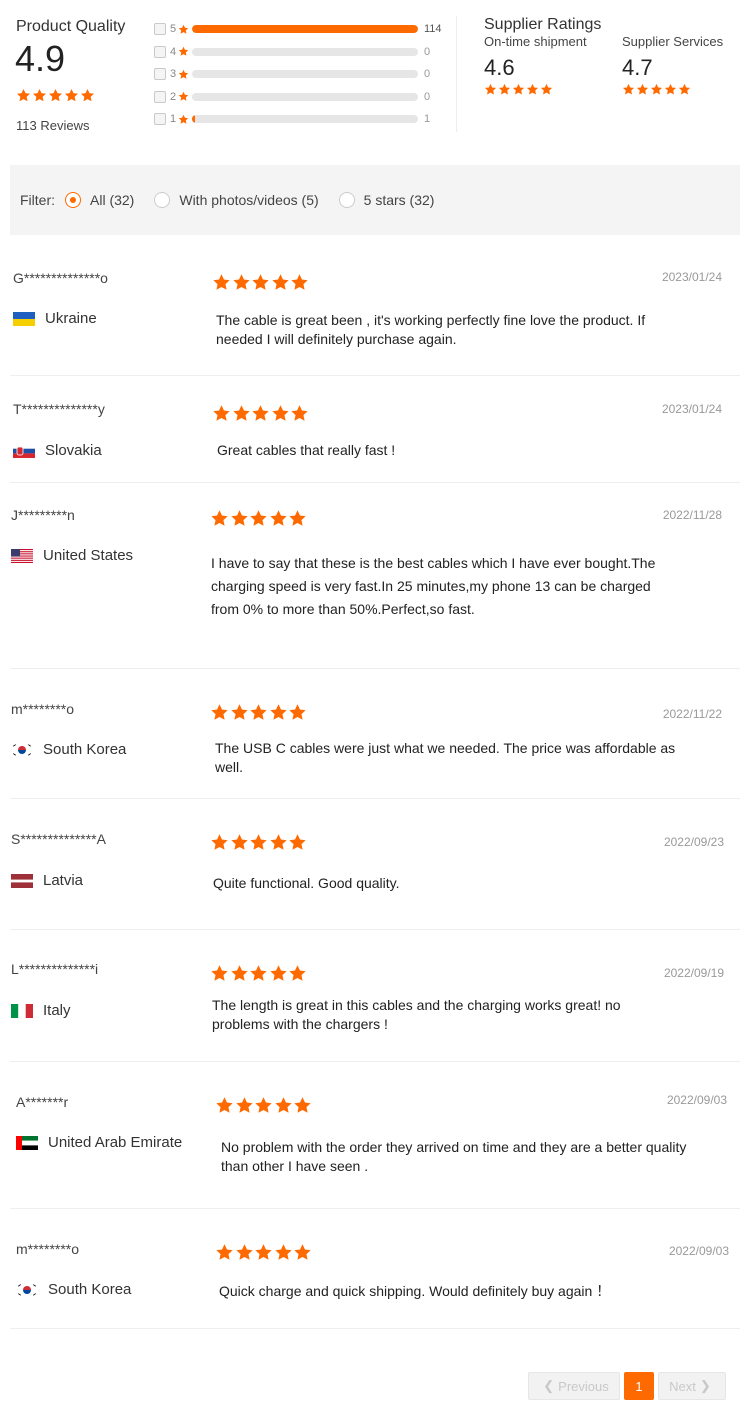 This screenshot has height=1409, width=750. I want to click on next-page-button: Next ❯, so click(692, 1386).